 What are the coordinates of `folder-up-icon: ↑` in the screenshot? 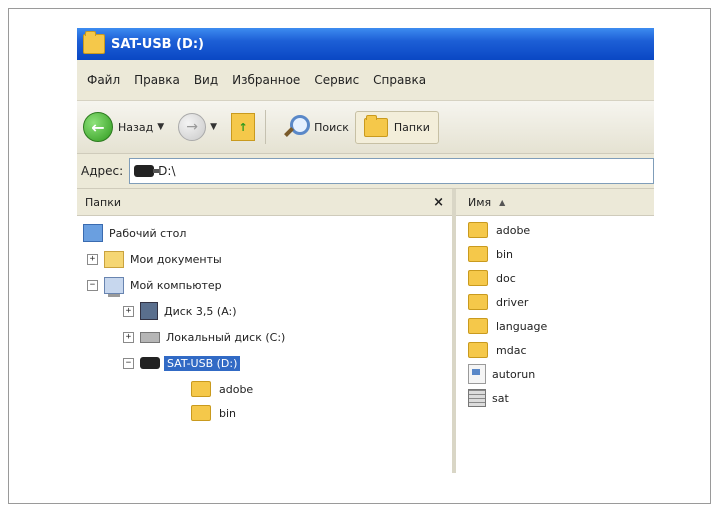 It's located at (243, 127).